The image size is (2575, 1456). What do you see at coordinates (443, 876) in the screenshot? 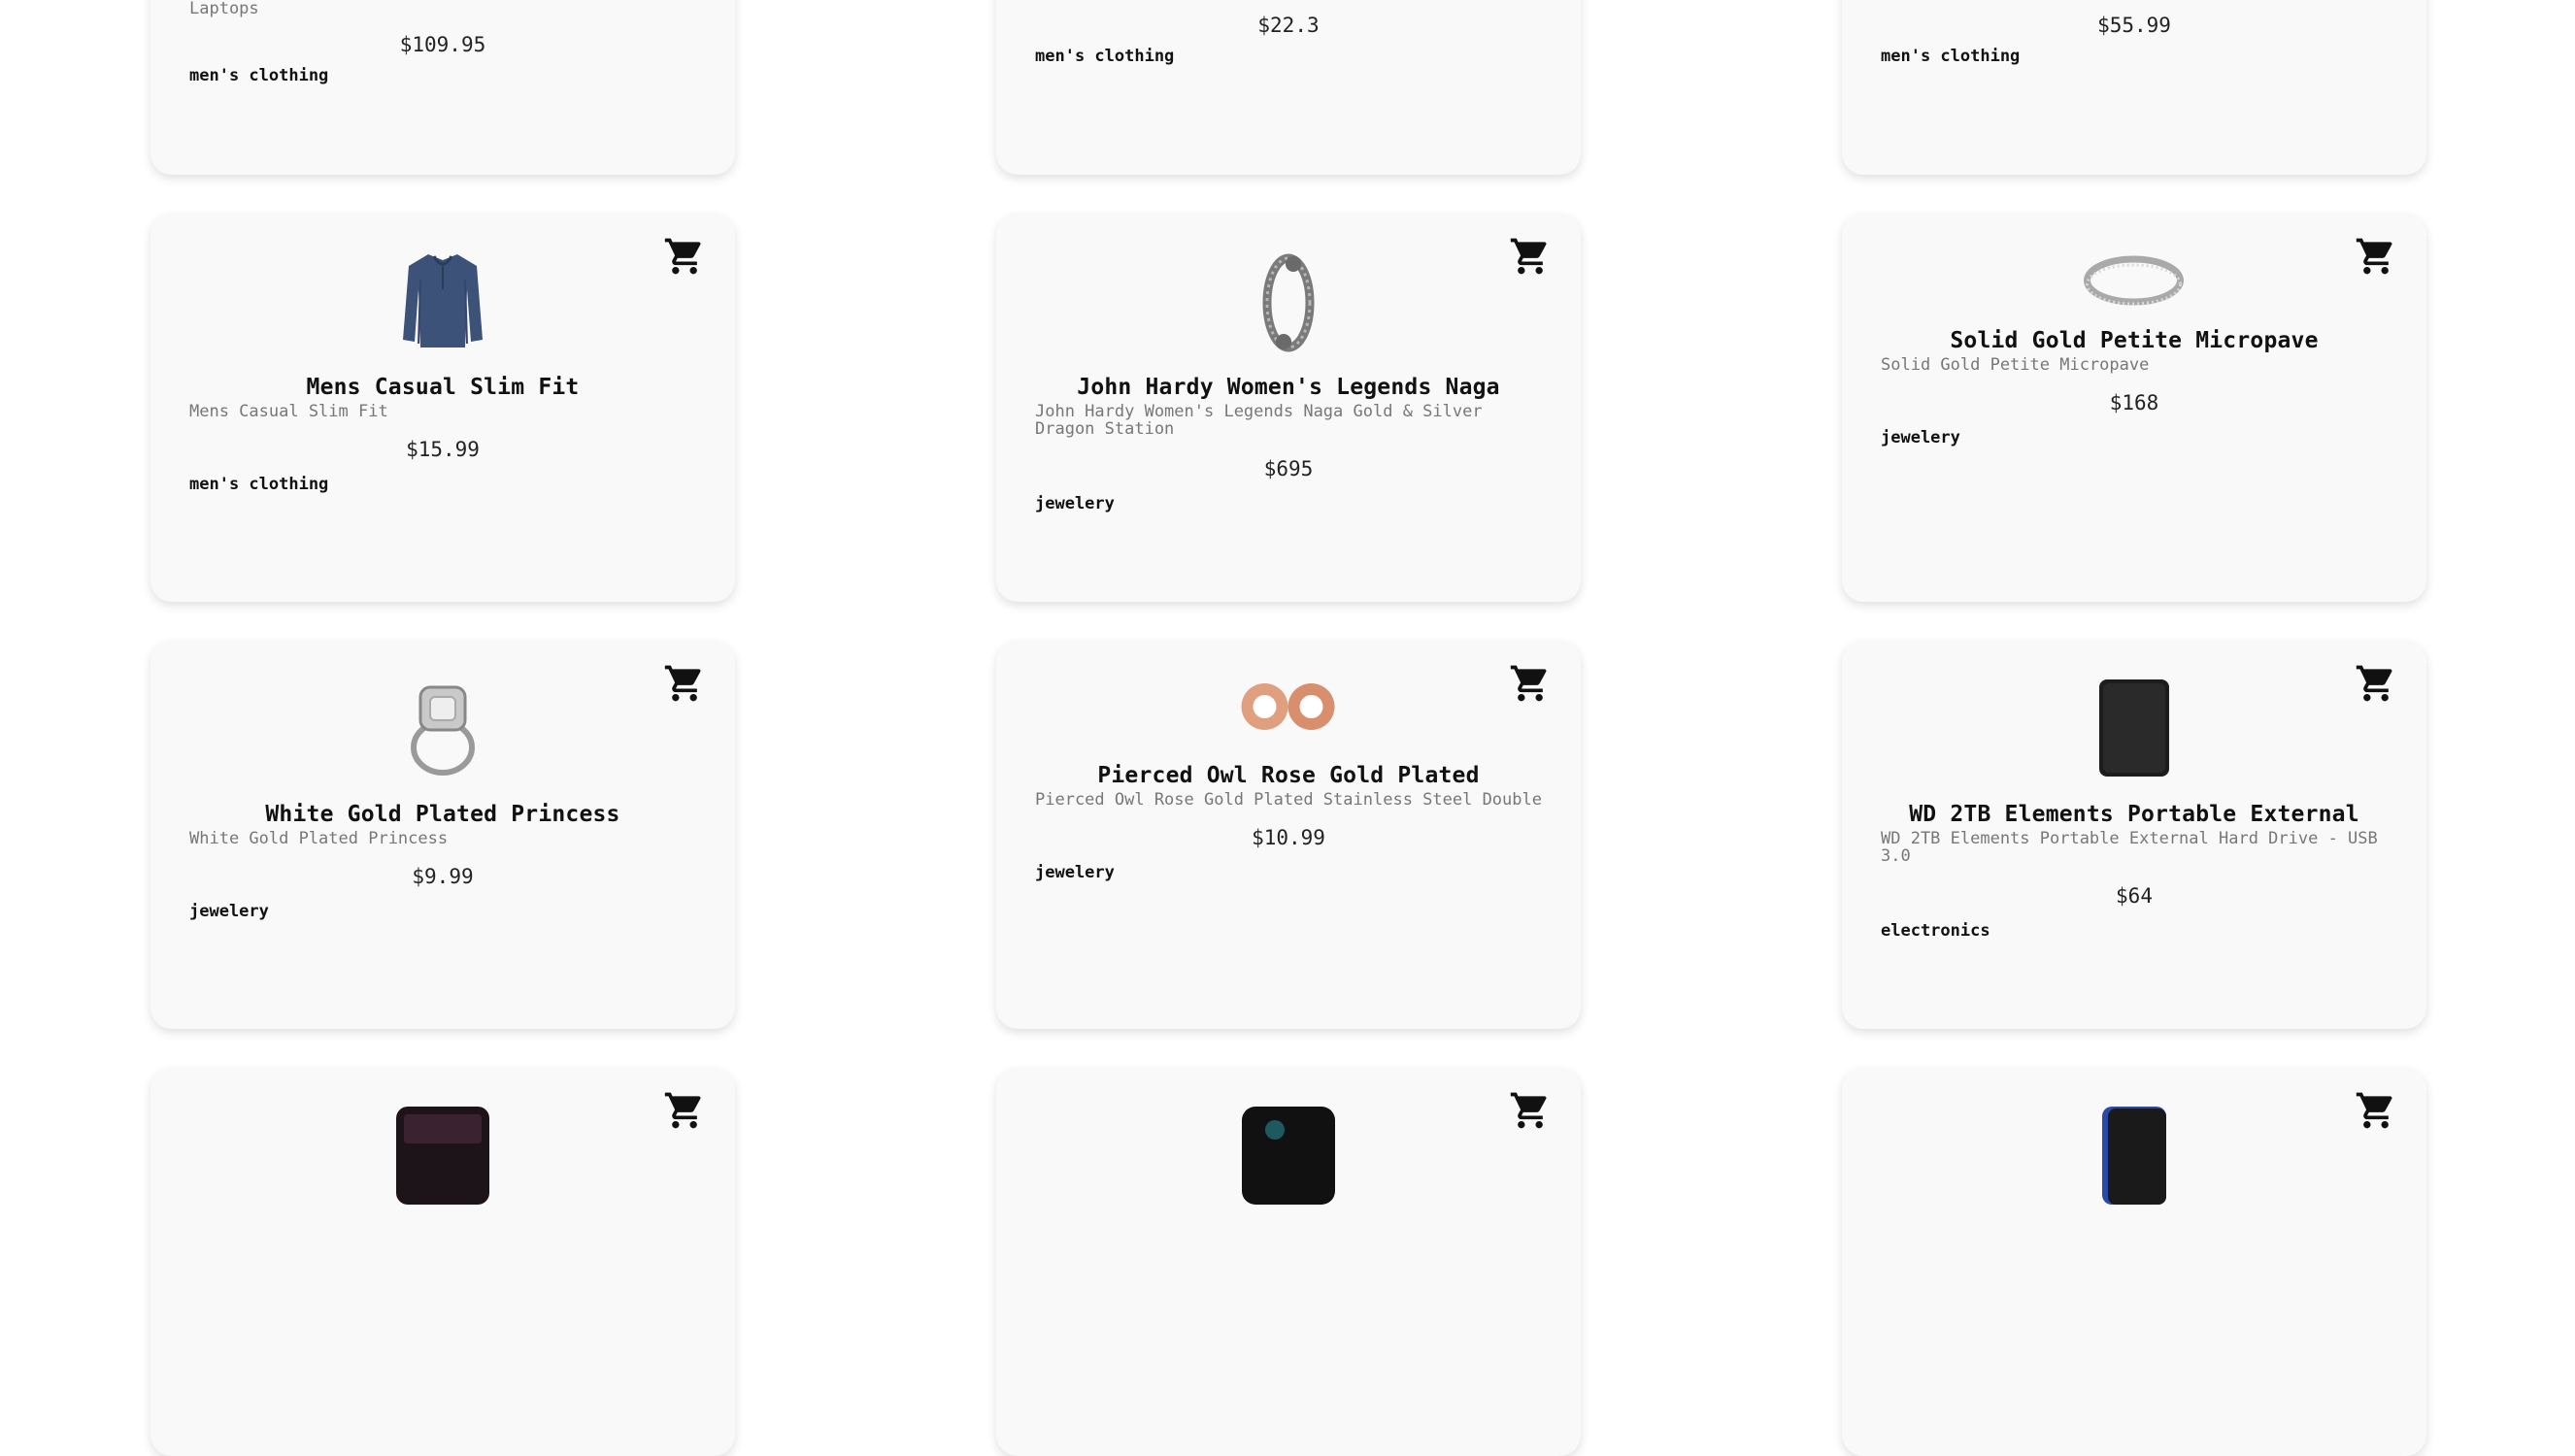
I see `product-price: $9.99` at bounding box center [443, 876].